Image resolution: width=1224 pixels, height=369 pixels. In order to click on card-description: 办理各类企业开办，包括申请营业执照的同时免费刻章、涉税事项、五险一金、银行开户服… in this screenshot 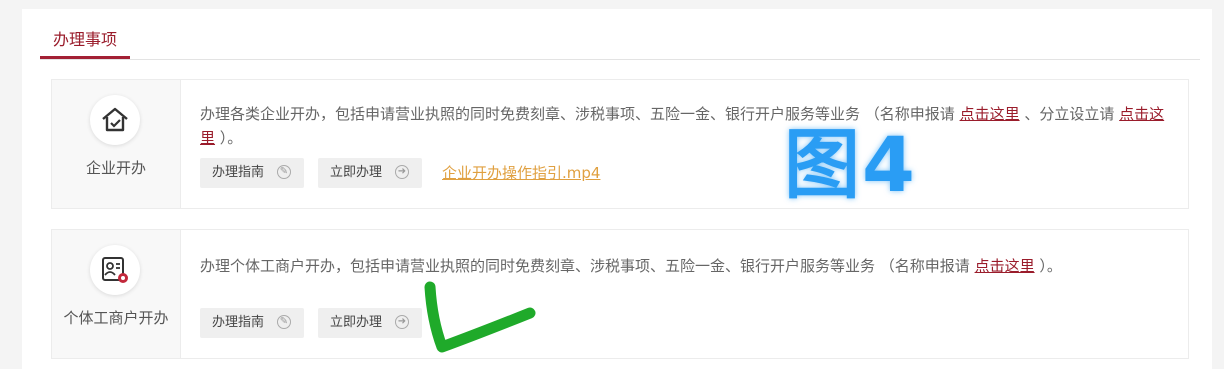, I will do `click(687, 126)`.